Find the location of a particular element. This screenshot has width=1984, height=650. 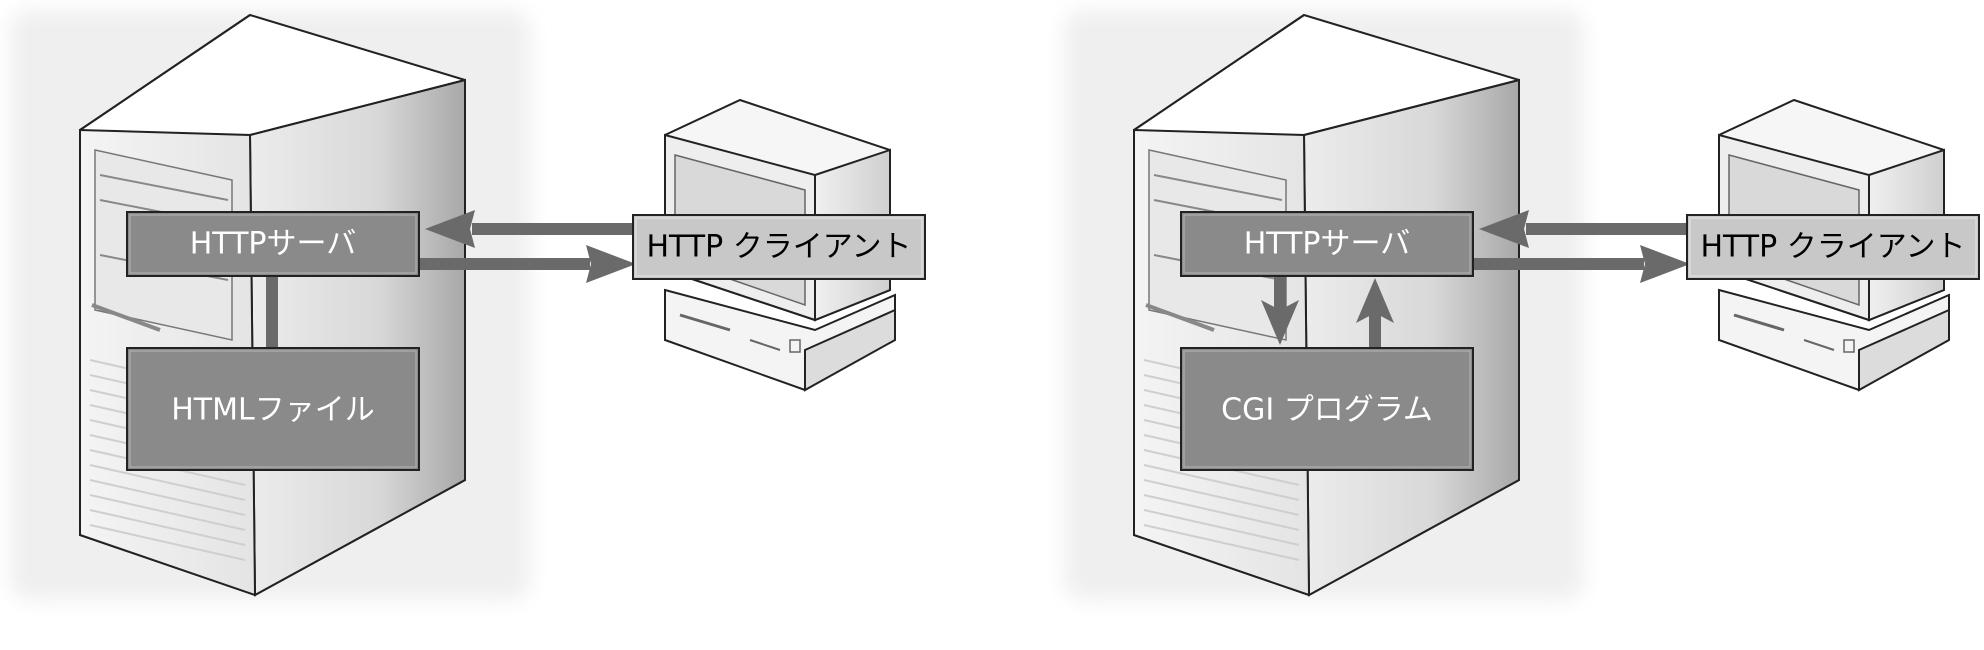

right-http-server-box: HTTPサーバ is located at coordinates (1327, 244).